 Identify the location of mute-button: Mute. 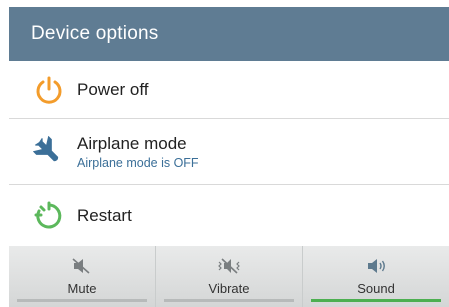
(82, 276).